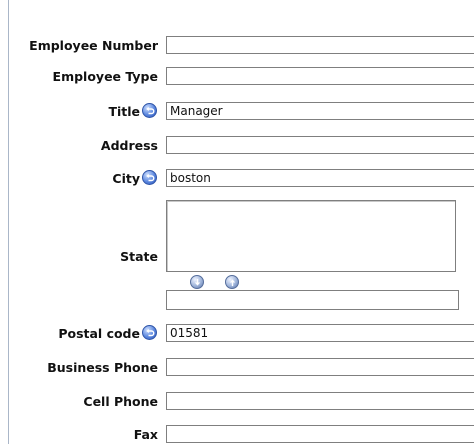 Image resolution: width=474 pixels, height=446 pixels. Describe the element at coordinates (139, 256) in the screenshot. I see `state-label: State` at that location.